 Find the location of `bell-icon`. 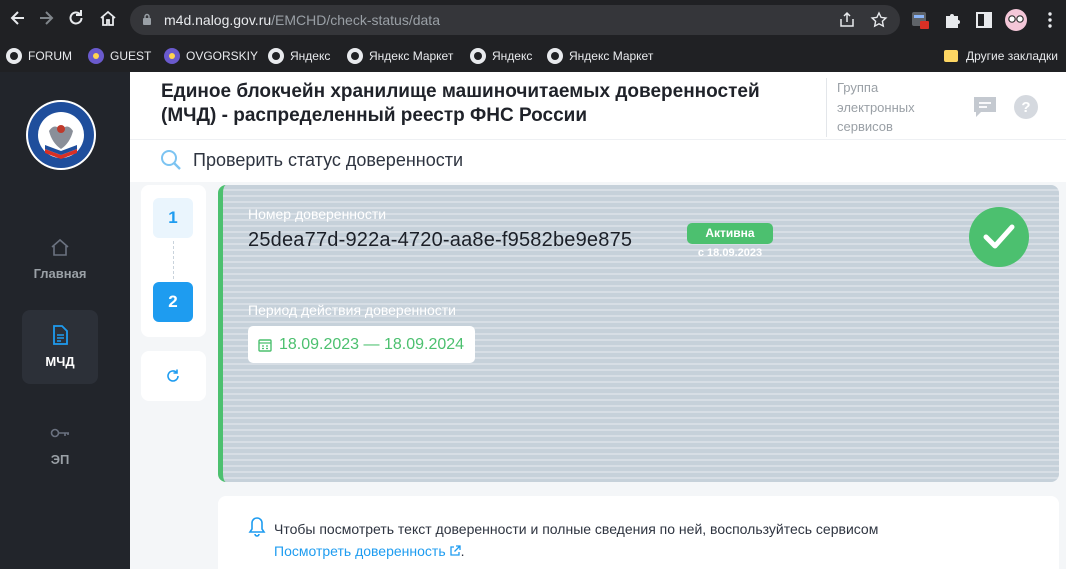

bell-icon is located at coordinates (257, 527).